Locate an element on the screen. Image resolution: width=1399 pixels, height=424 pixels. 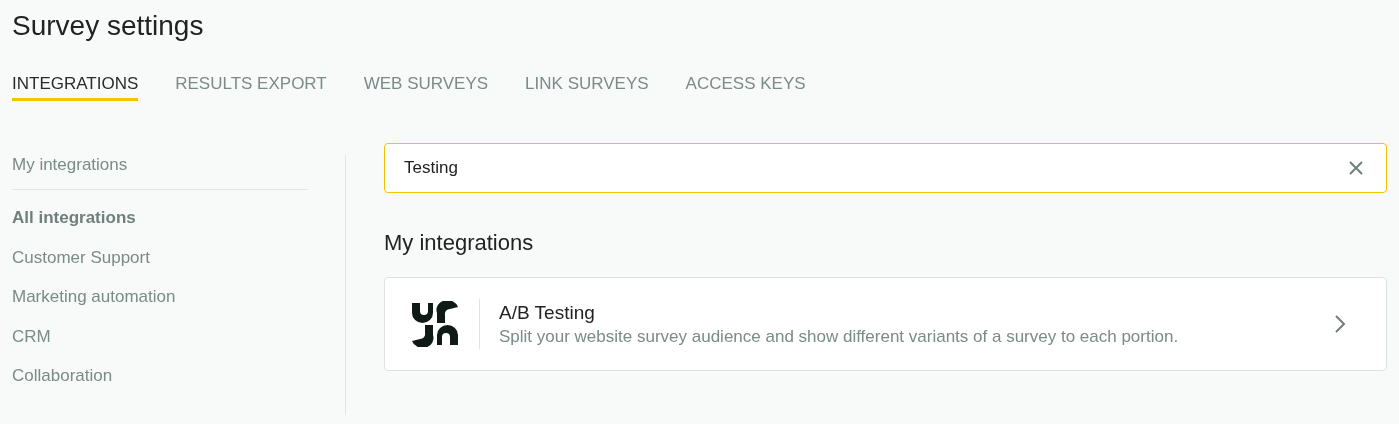
tab: INTEGRATIONS is located at coordinates (75, 87).